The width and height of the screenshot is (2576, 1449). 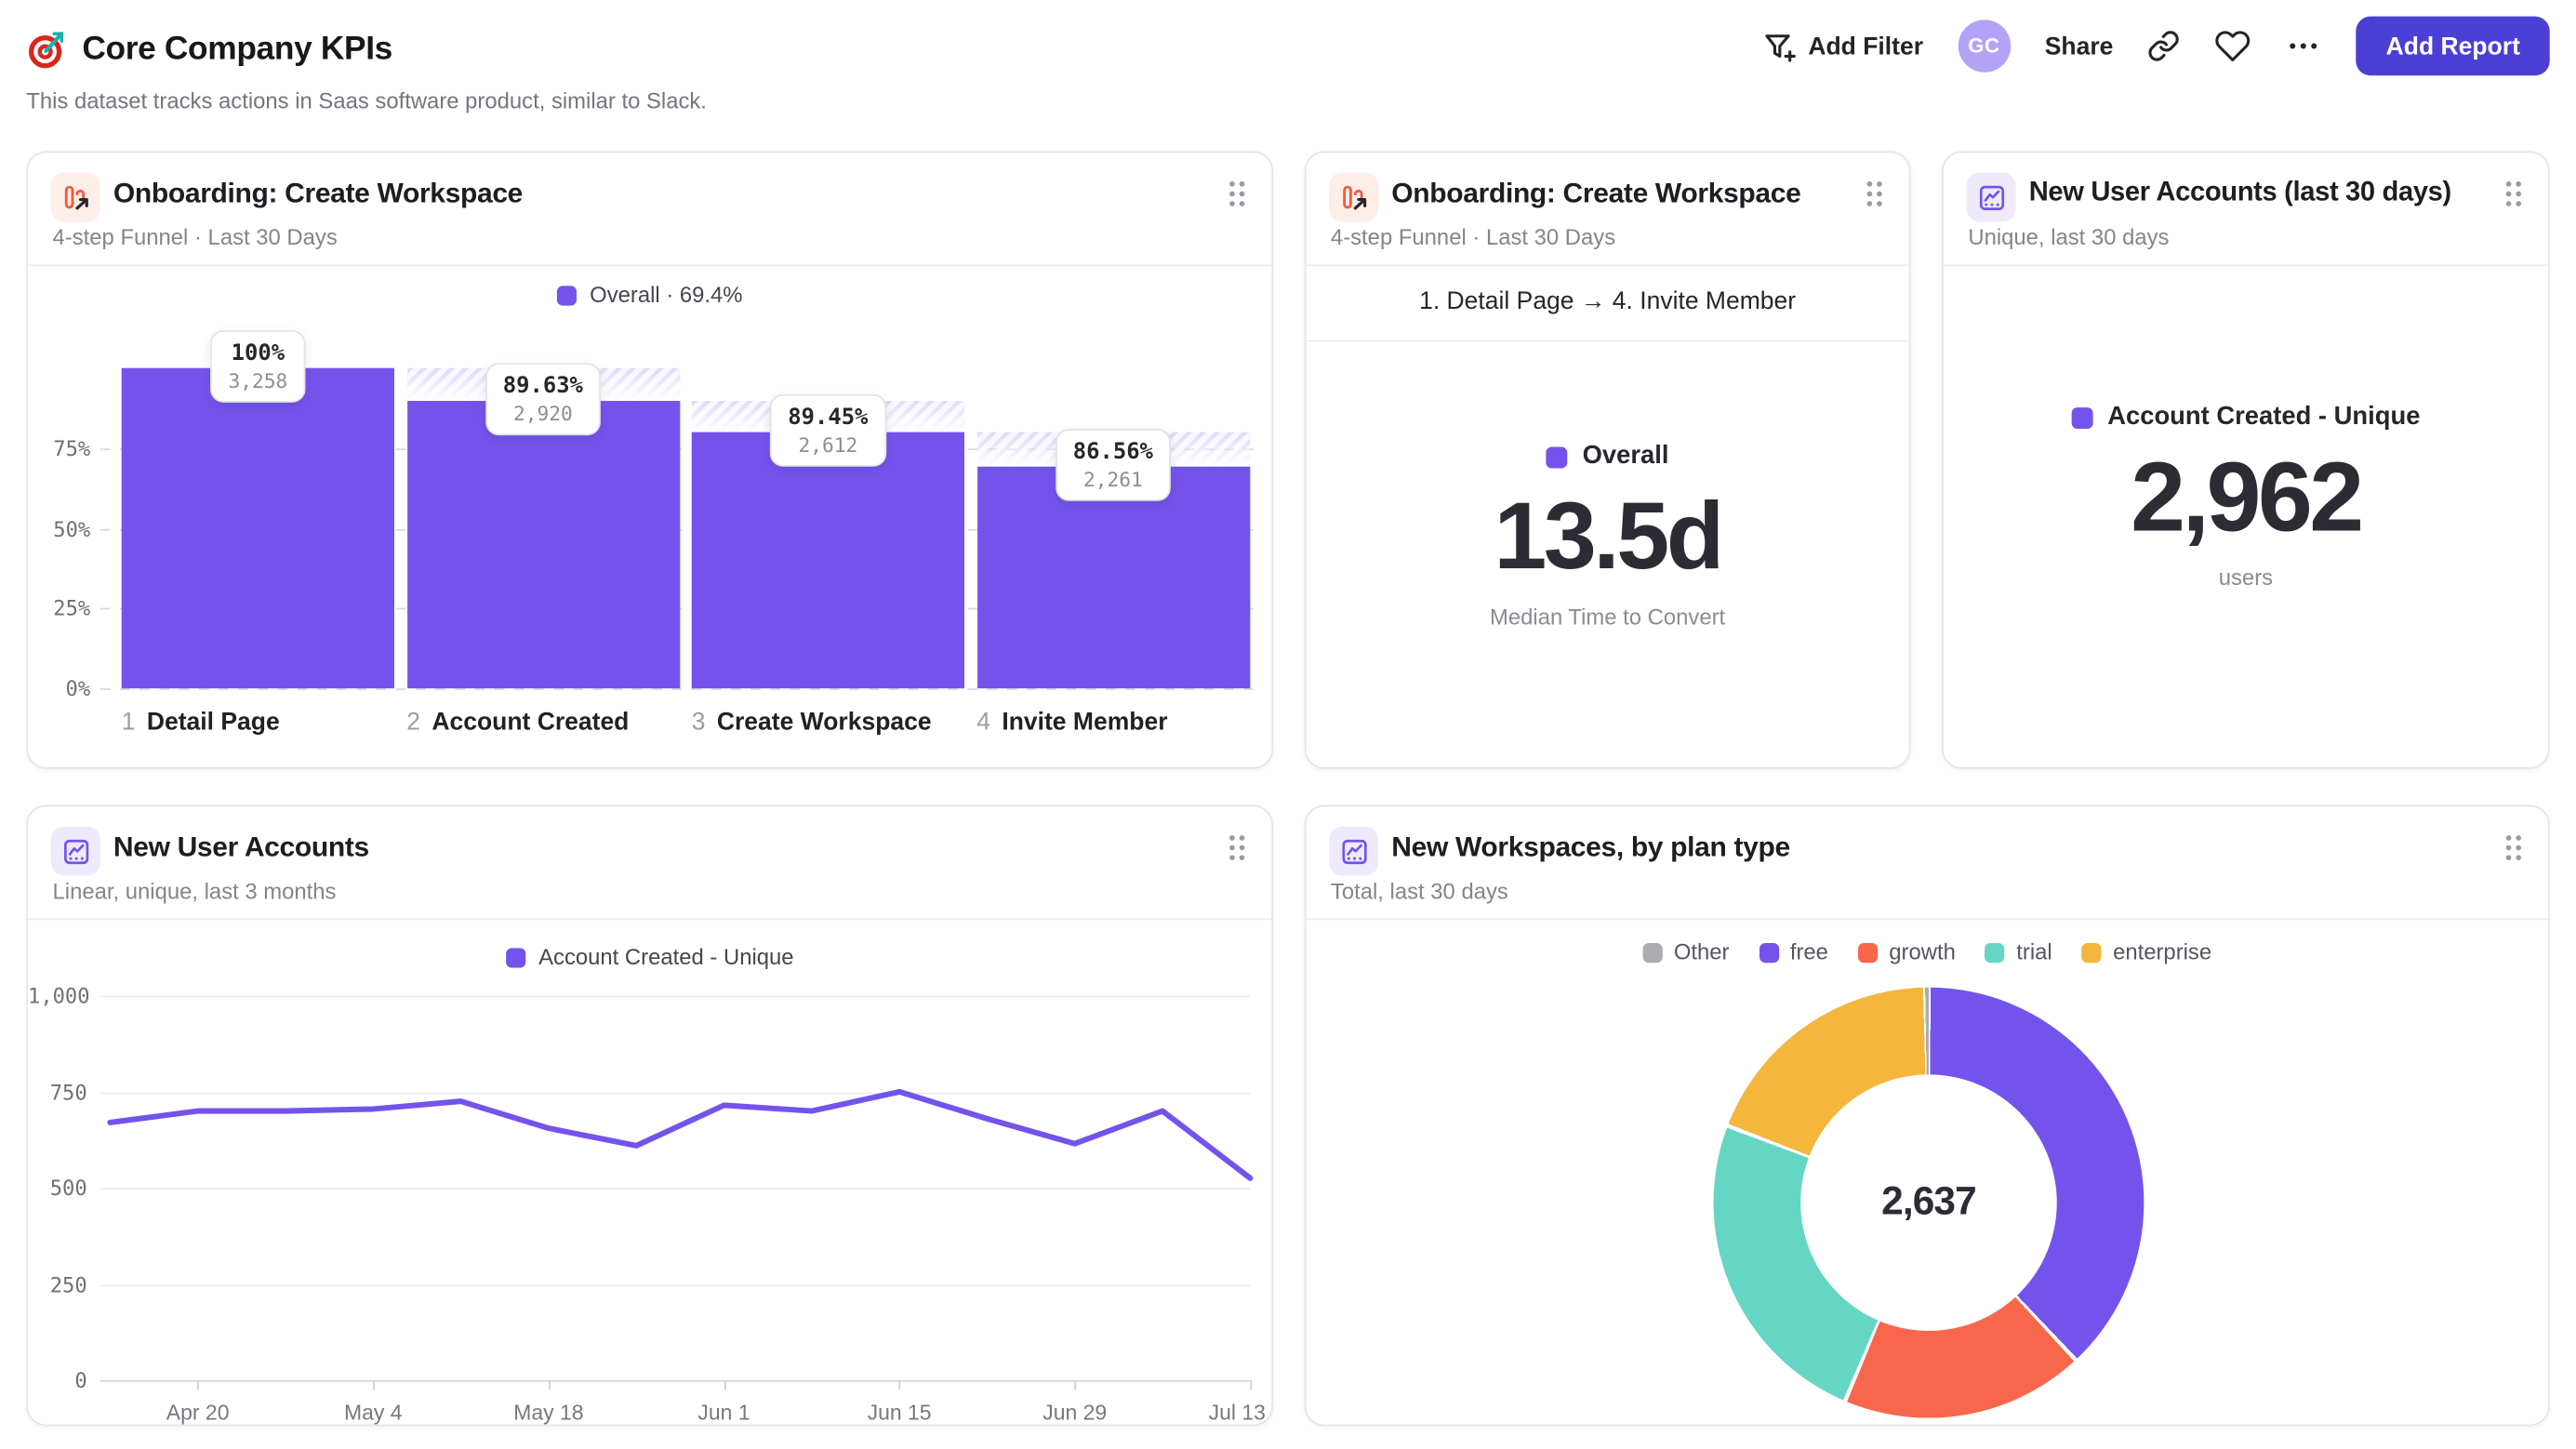 I want to click on funnel-step-label: 3 Create Workspace, so click(x=812, y=722).